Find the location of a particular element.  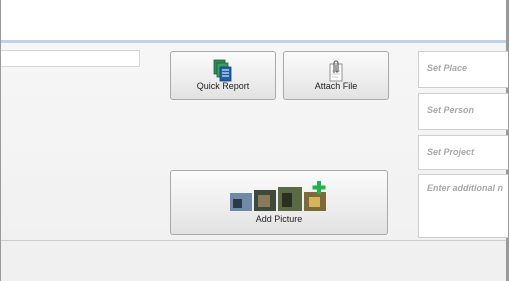

title-input is located at coordinates (70, 58).